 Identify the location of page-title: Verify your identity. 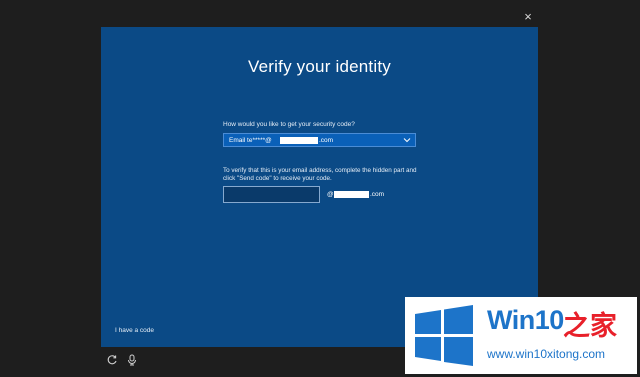
(319, 66).